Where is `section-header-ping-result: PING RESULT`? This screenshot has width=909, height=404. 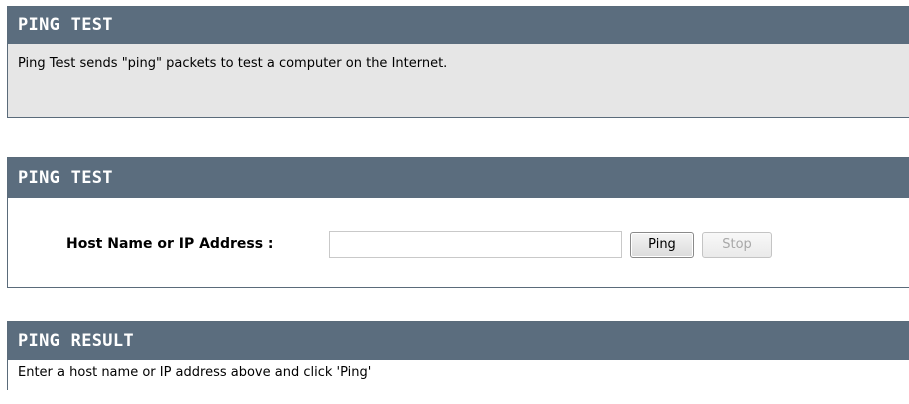
section-header-ping-result: PING RESULT is located at coordinates (458, 341).